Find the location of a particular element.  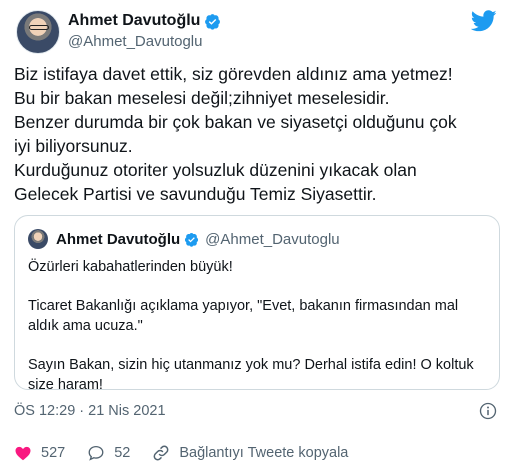

quoted-author-name: Ahmet Davutoğlu is located at coordinates (118, 239).